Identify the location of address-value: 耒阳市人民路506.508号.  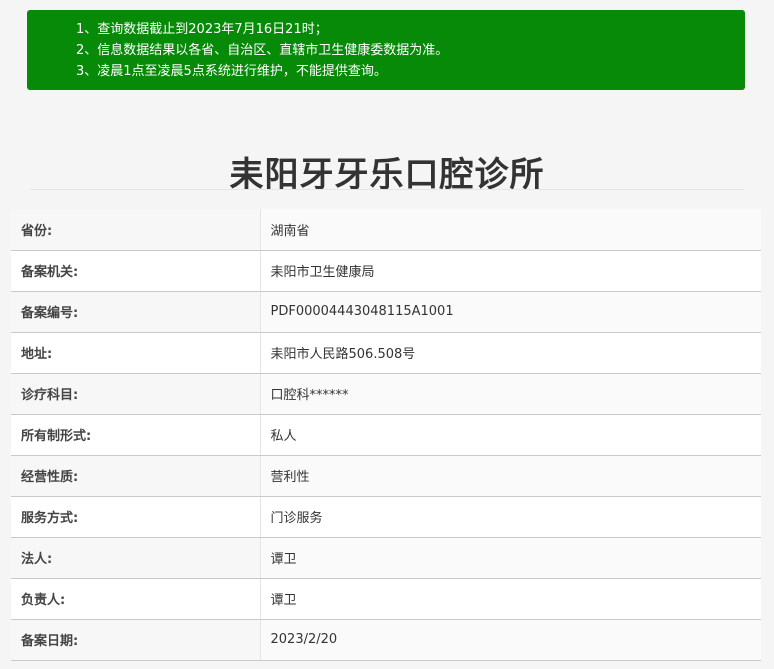
(510, 352).